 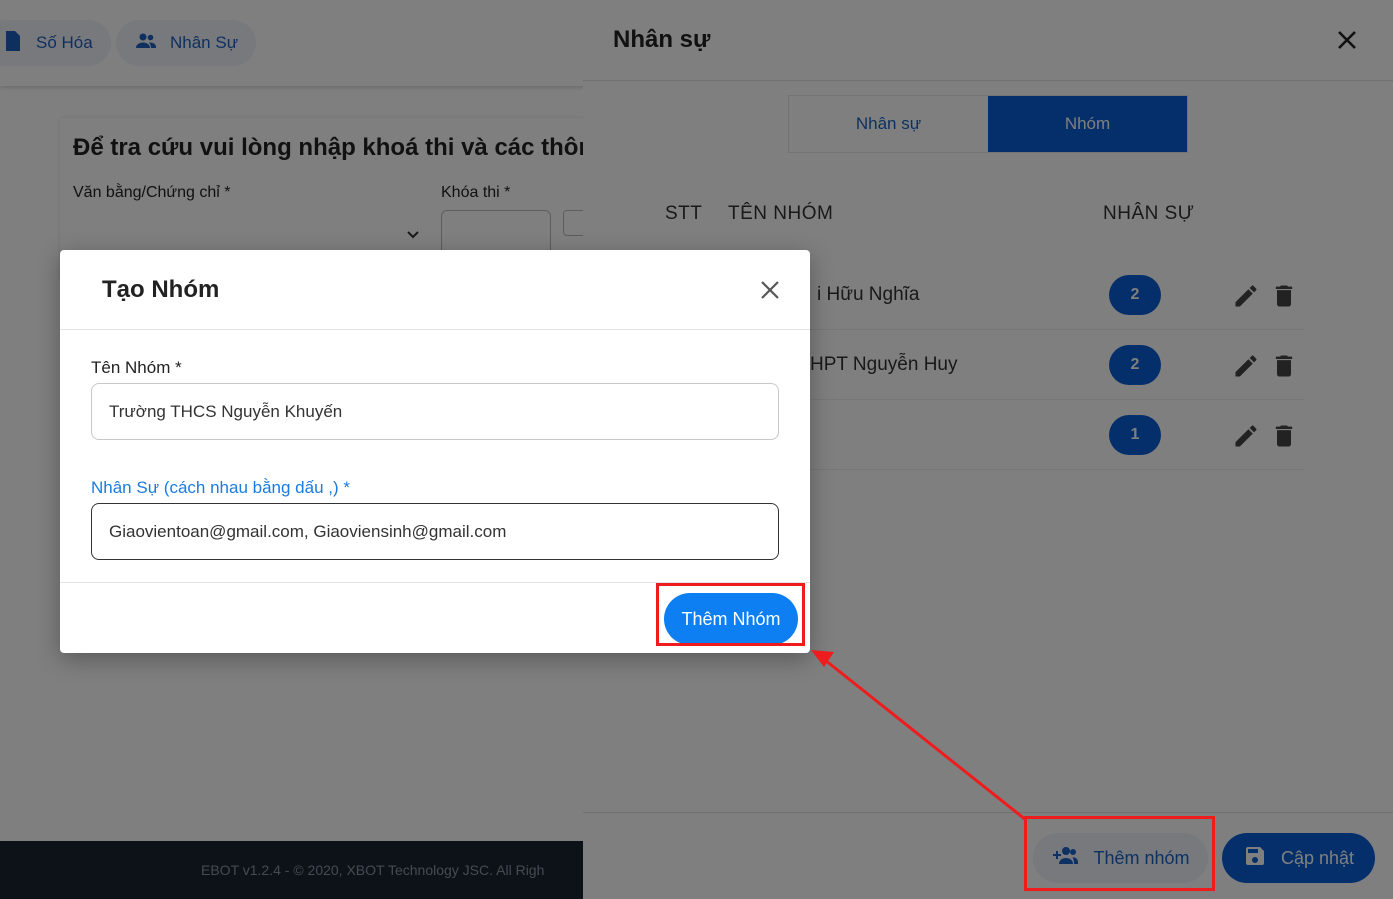 I want to click on update-button: Cập nhật, so click(x=1298, y=858).